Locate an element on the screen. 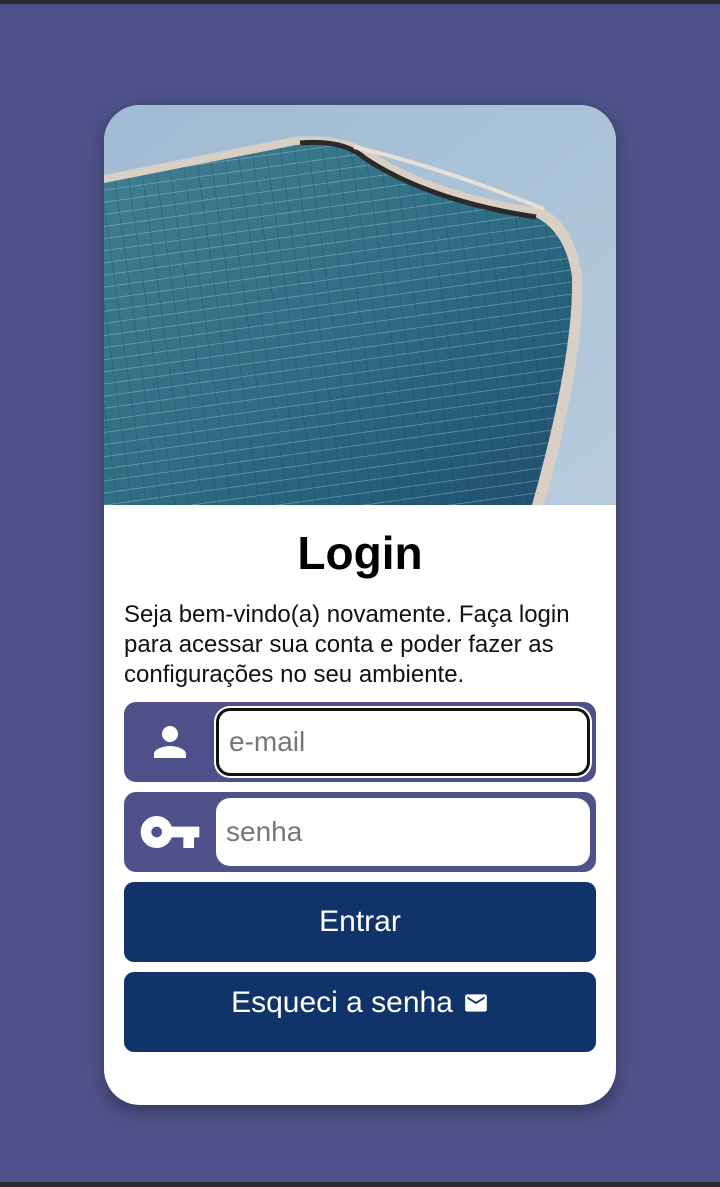 Image resolution: width=720 pixels, height=1187 pixels. password-input is located at coordinates (403, 832).